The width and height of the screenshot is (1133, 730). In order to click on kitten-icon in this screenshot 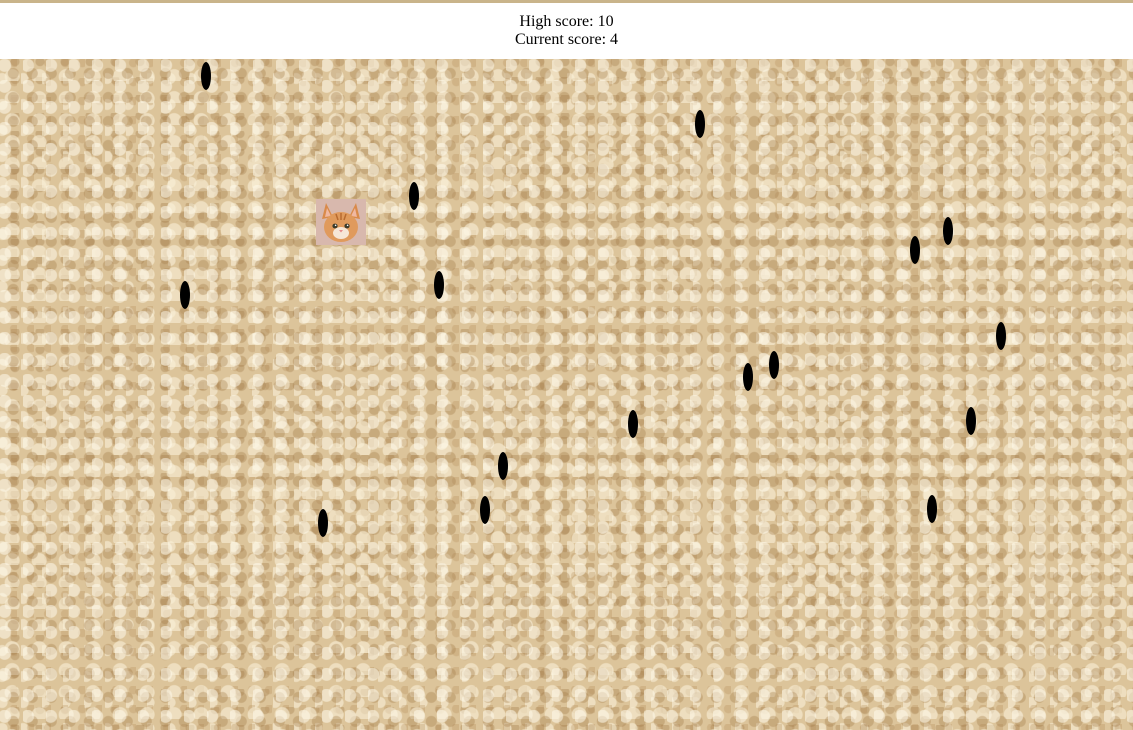, I will do `click(341, 222)`.